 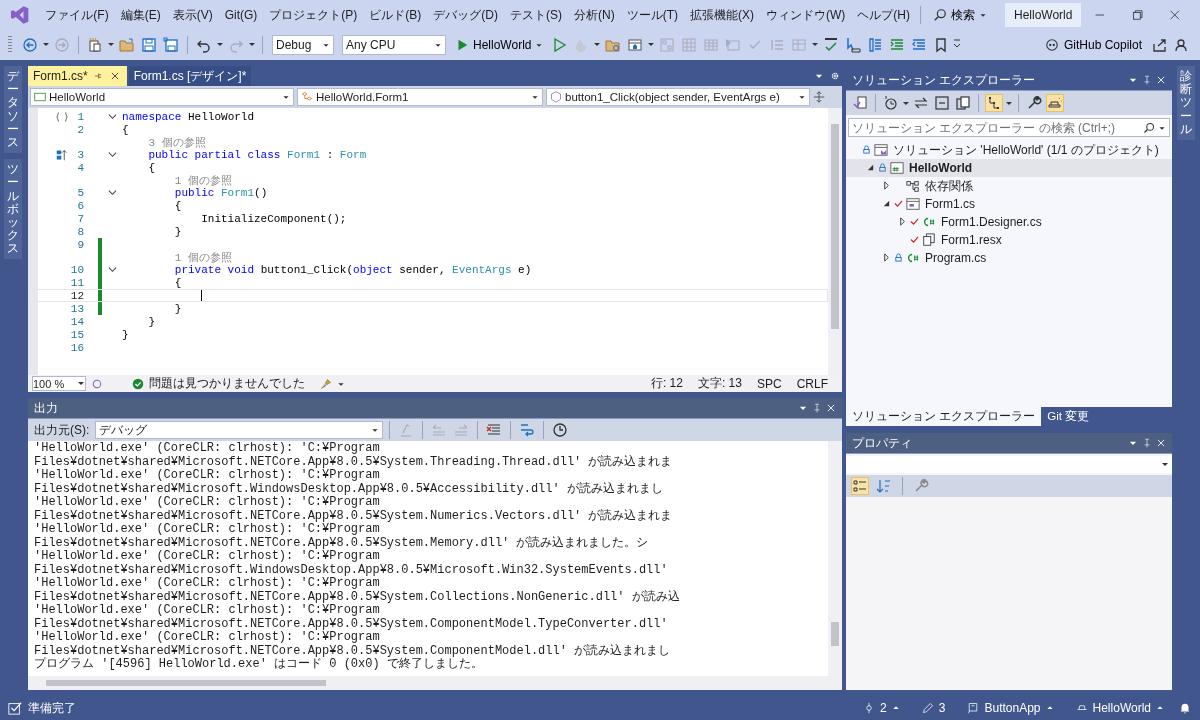 I want to click on sync-icon, so click(x=921, y=103).